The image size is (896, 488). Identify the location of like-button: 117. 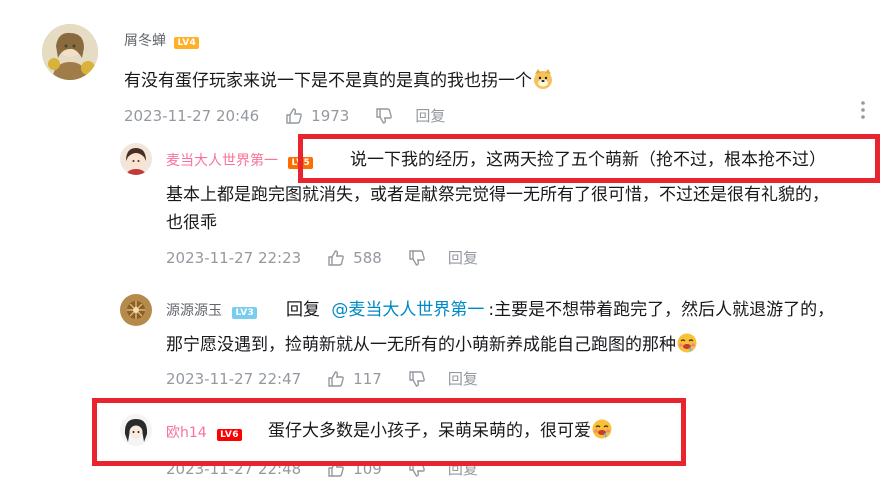
(354, 379).